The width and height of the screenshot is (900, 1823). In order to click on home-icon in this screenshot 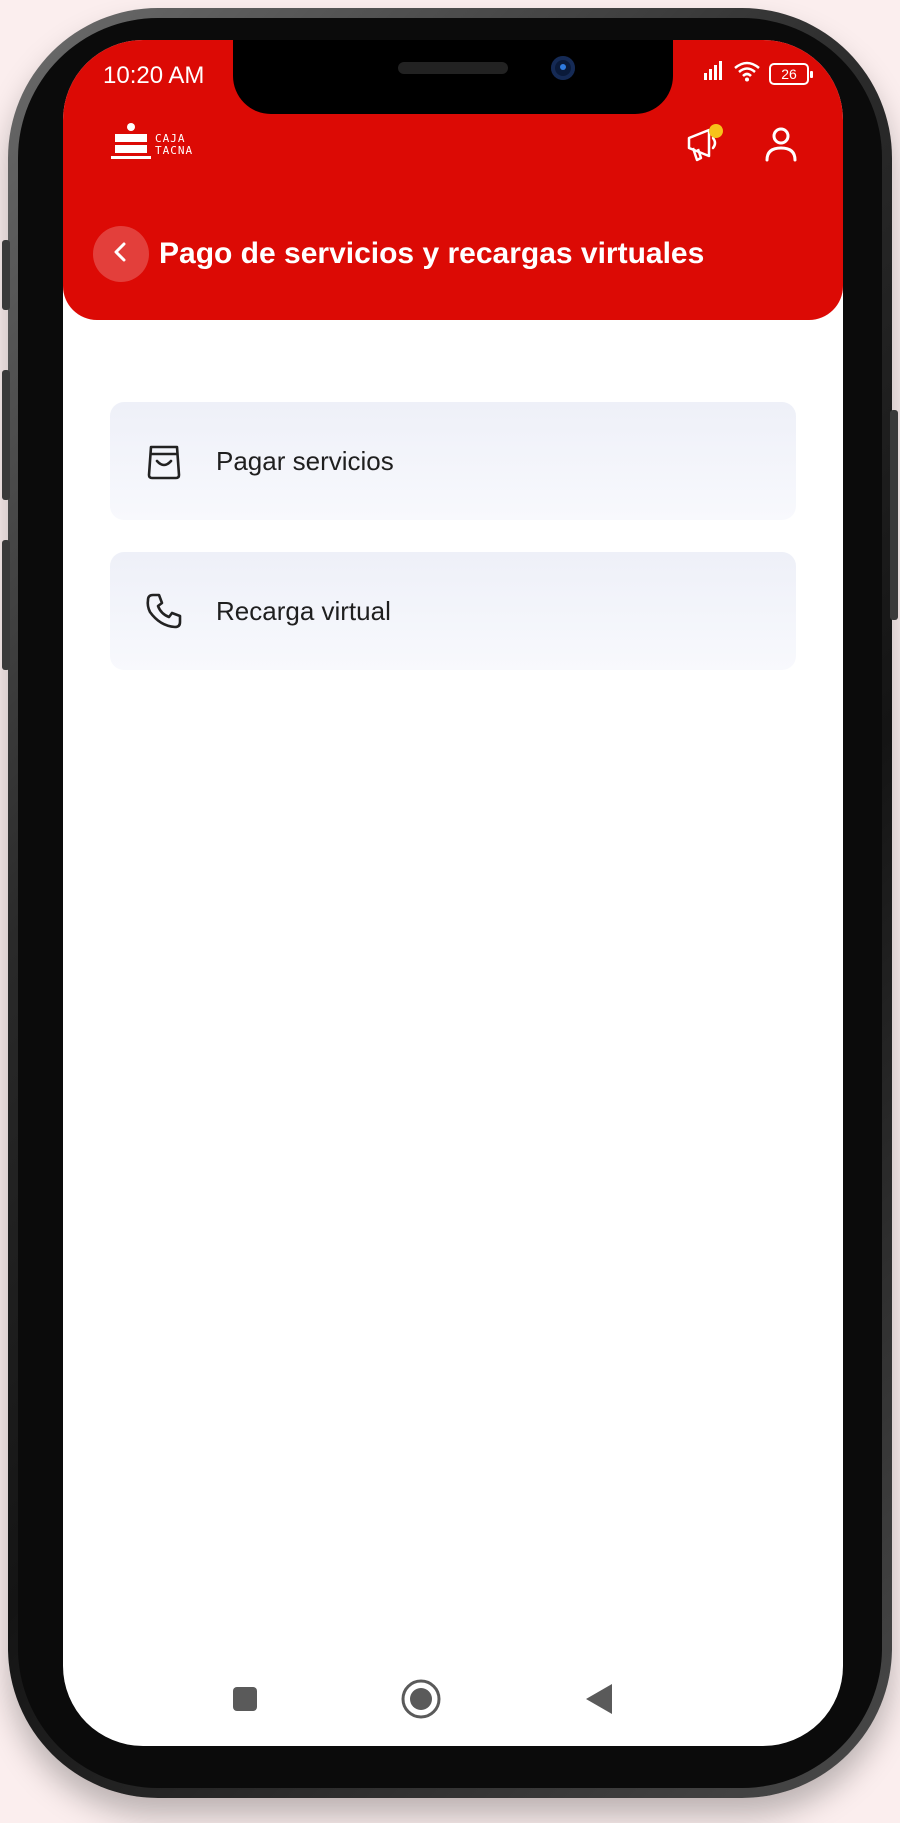, I will do `click(421, 1701)`.